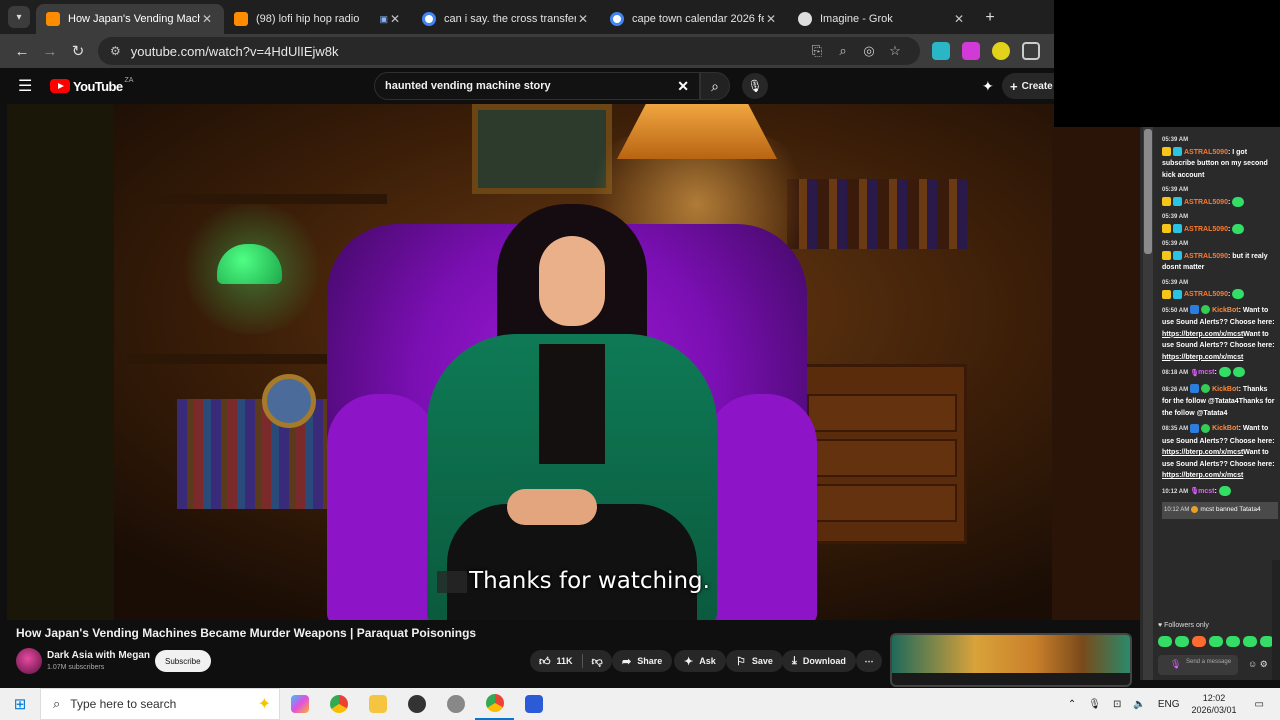 This screenshot has height=720, width=1280. What do you see at coordinates (1139, 704) in the screenshot?
I see `volume-icon: 🔈` at bounding box center [1139, 704].